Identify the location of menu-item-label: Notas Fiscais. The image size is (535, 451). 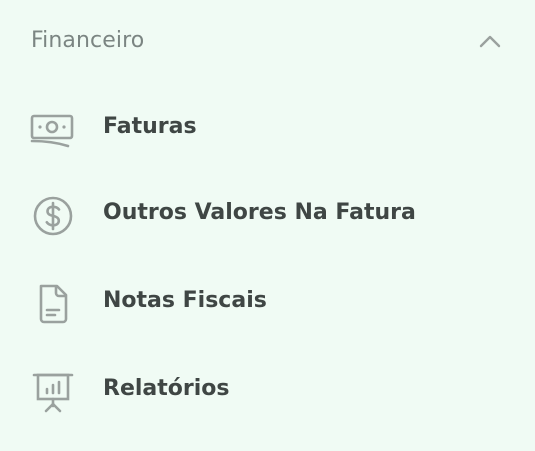
(185, 300).